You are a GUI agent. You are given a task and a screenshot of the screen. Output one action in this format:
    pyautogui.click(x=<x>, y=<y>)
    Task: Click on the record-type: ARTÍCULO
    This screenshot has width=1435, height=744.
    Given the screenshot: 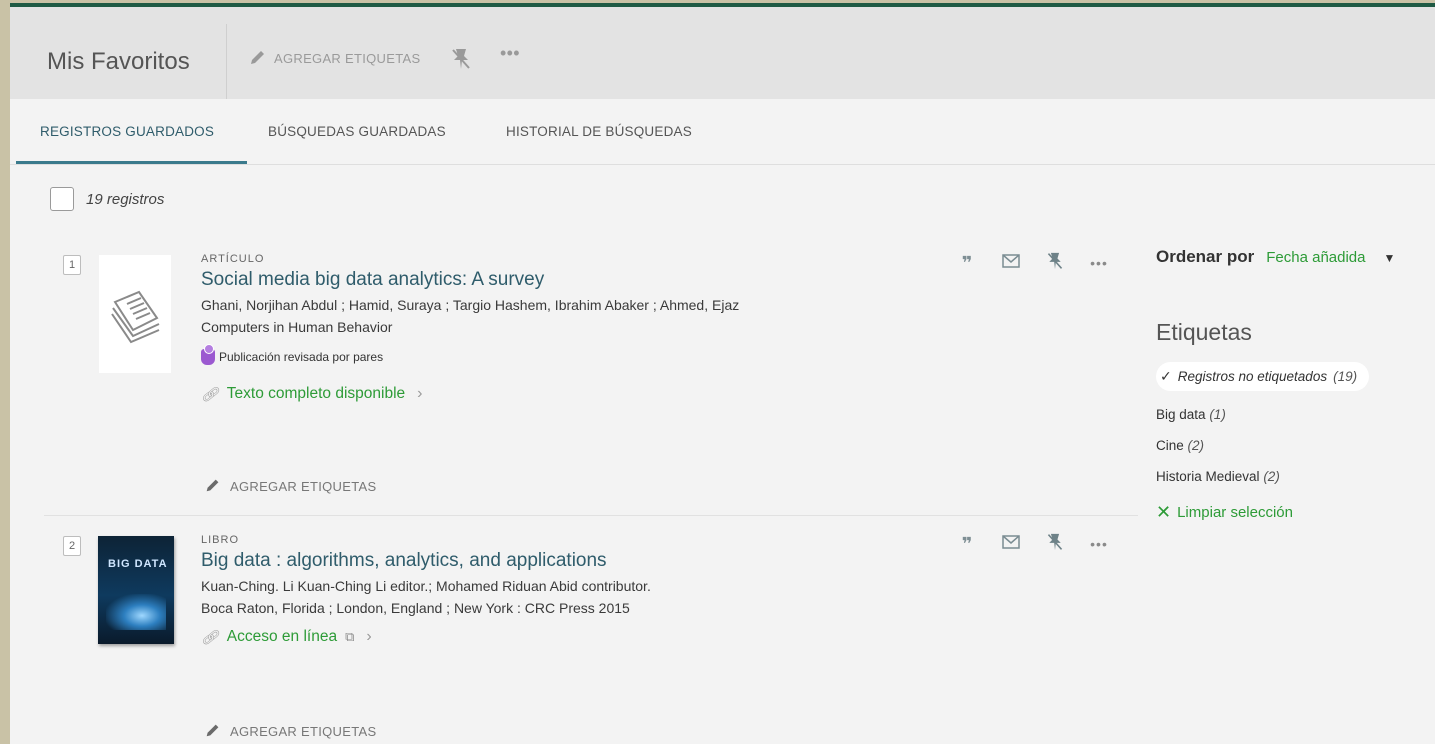 What is the action you would take?
    pyautogui.click(x=233, y=259)
    